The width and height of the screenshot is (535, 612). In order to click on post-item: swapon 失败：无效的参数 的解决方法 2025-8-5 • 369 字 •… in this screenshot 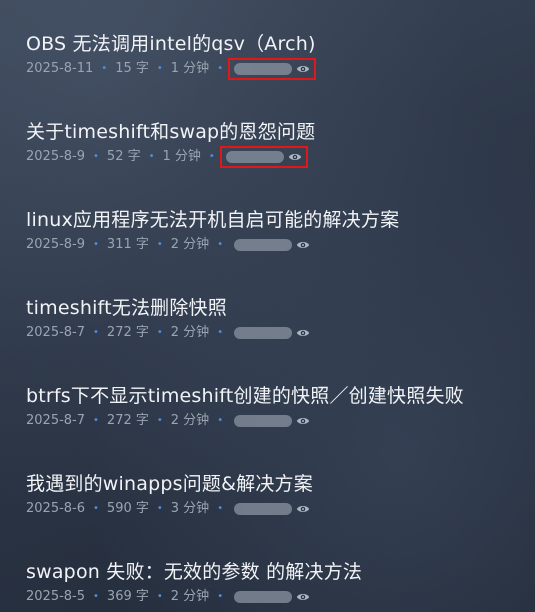, I will do `click(267, 575)`.